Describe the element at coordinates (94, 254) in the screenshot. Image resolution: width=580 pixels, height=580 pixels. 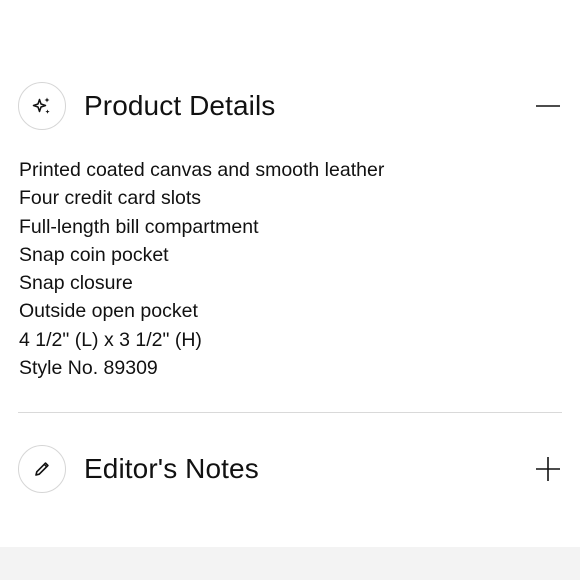
I see `list-item: Snap coin pocket` at that location.